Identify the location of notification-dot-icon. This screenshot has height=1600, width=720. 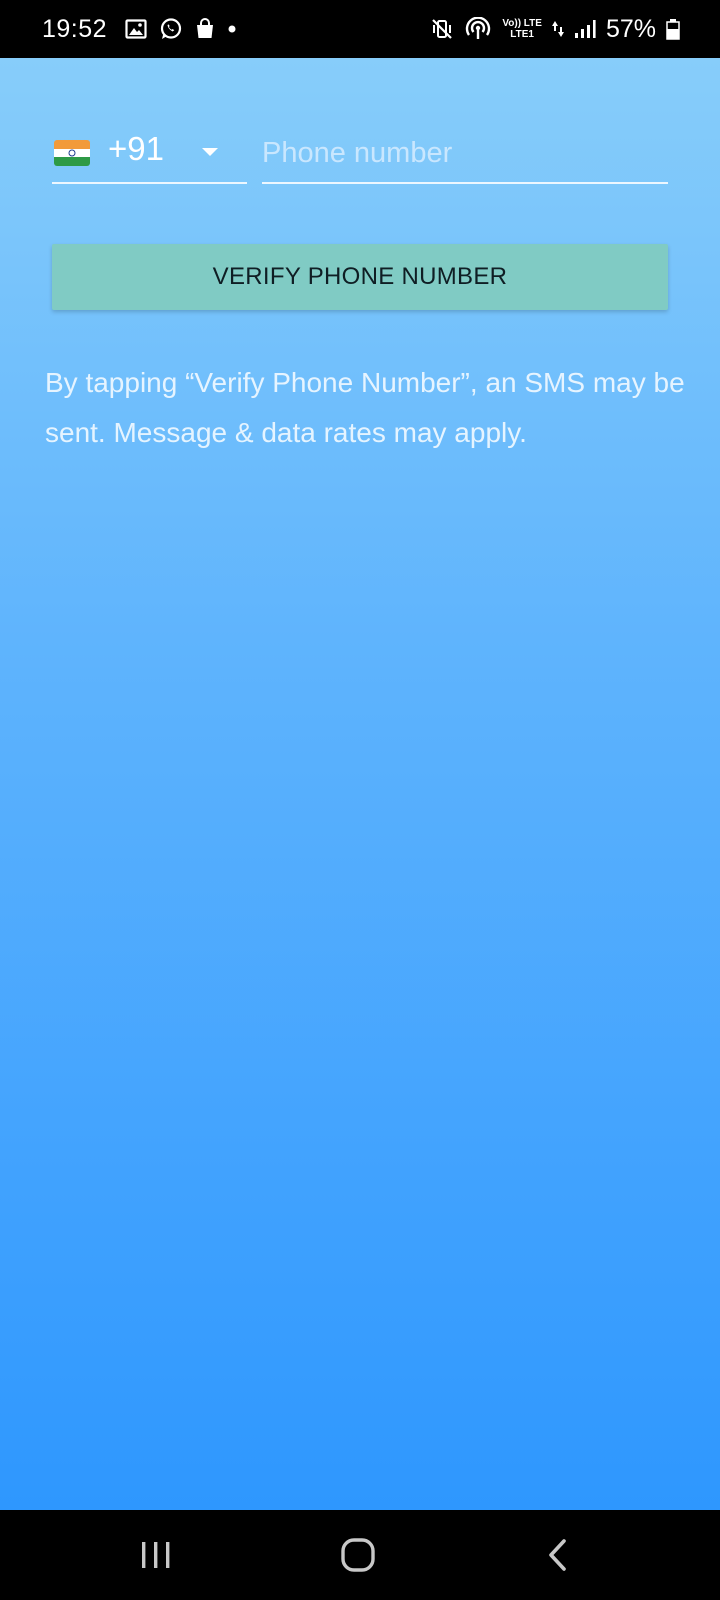
(232, 29).